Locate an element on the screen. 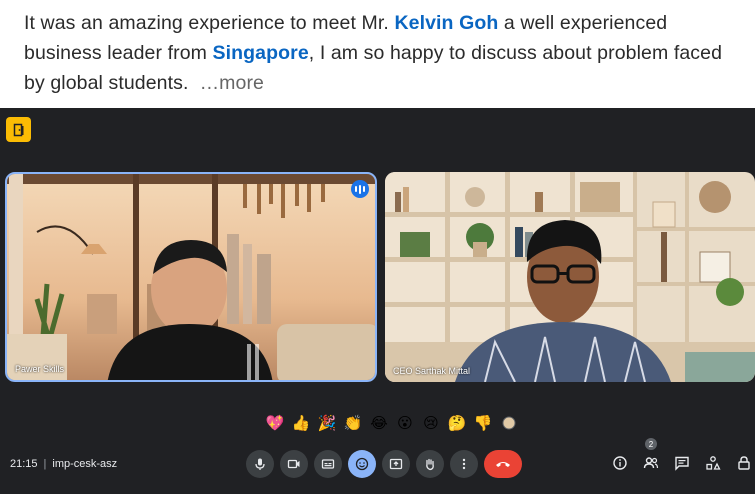  laugh-reaction: 😂 is located at coordinates (379, 423).